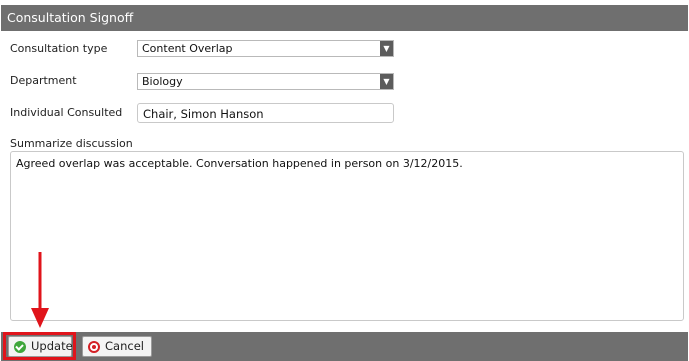 The width and height of the screenshot is (689, 361). Describe the element at coordinates (265, 81) in the screenshot. I see `department-select: Biology ▼` at that location.